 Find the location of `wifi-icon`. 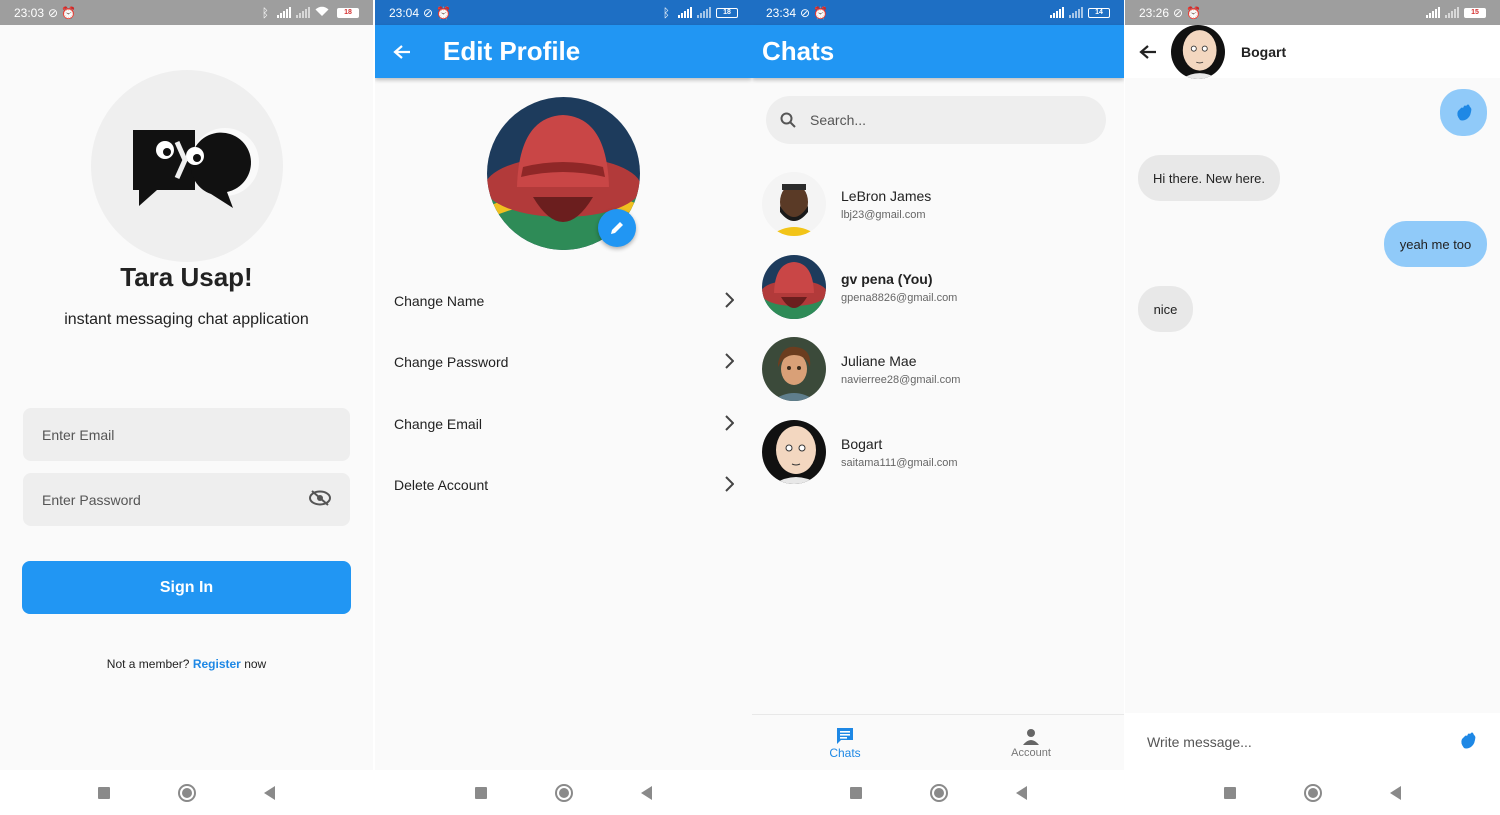

wifi-icon is located at coordinates (322, 13).